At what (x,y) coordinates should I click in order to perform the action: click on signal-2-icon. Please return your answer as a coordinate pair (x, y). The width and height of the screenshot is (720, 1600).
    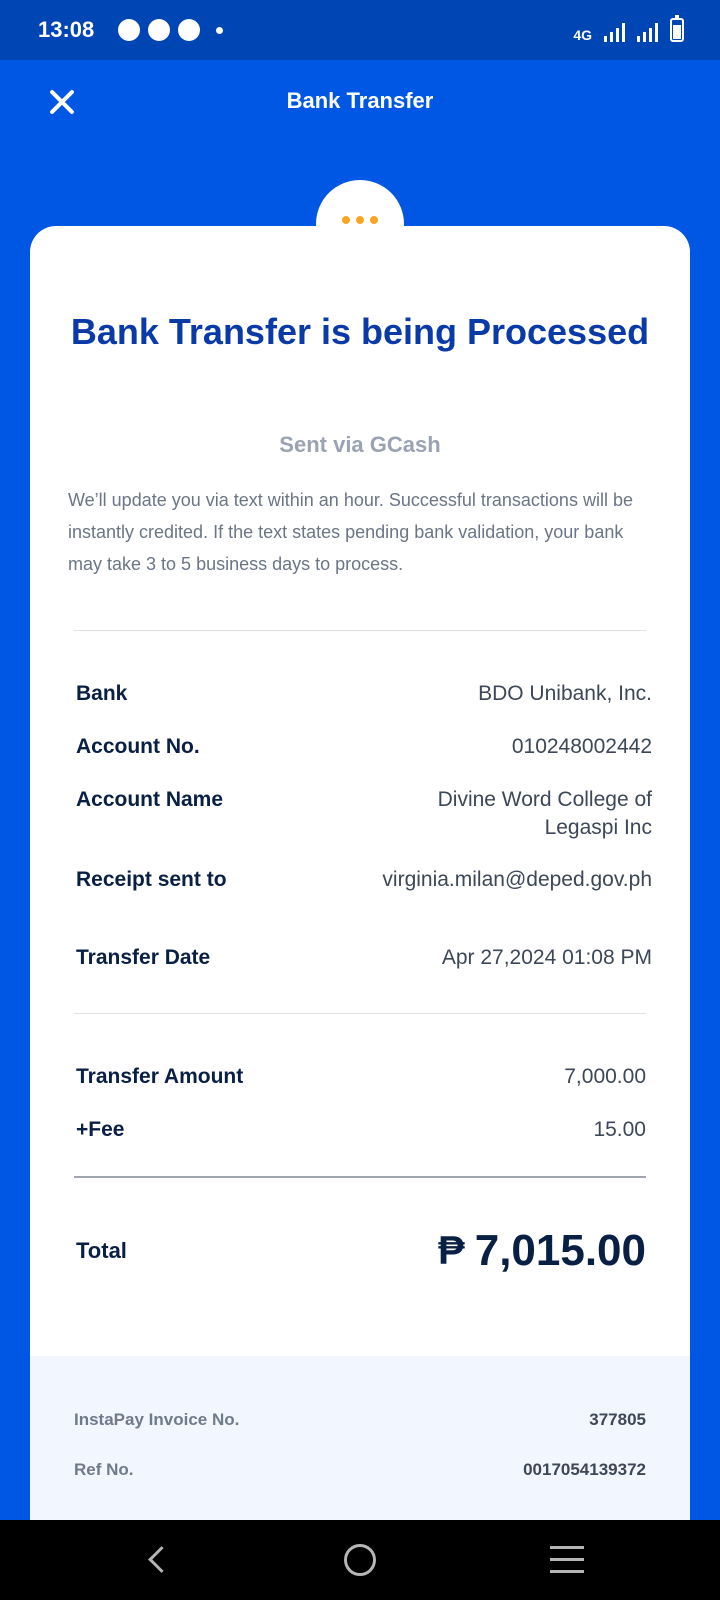
    Looking at the image, I should click on (647, 32).